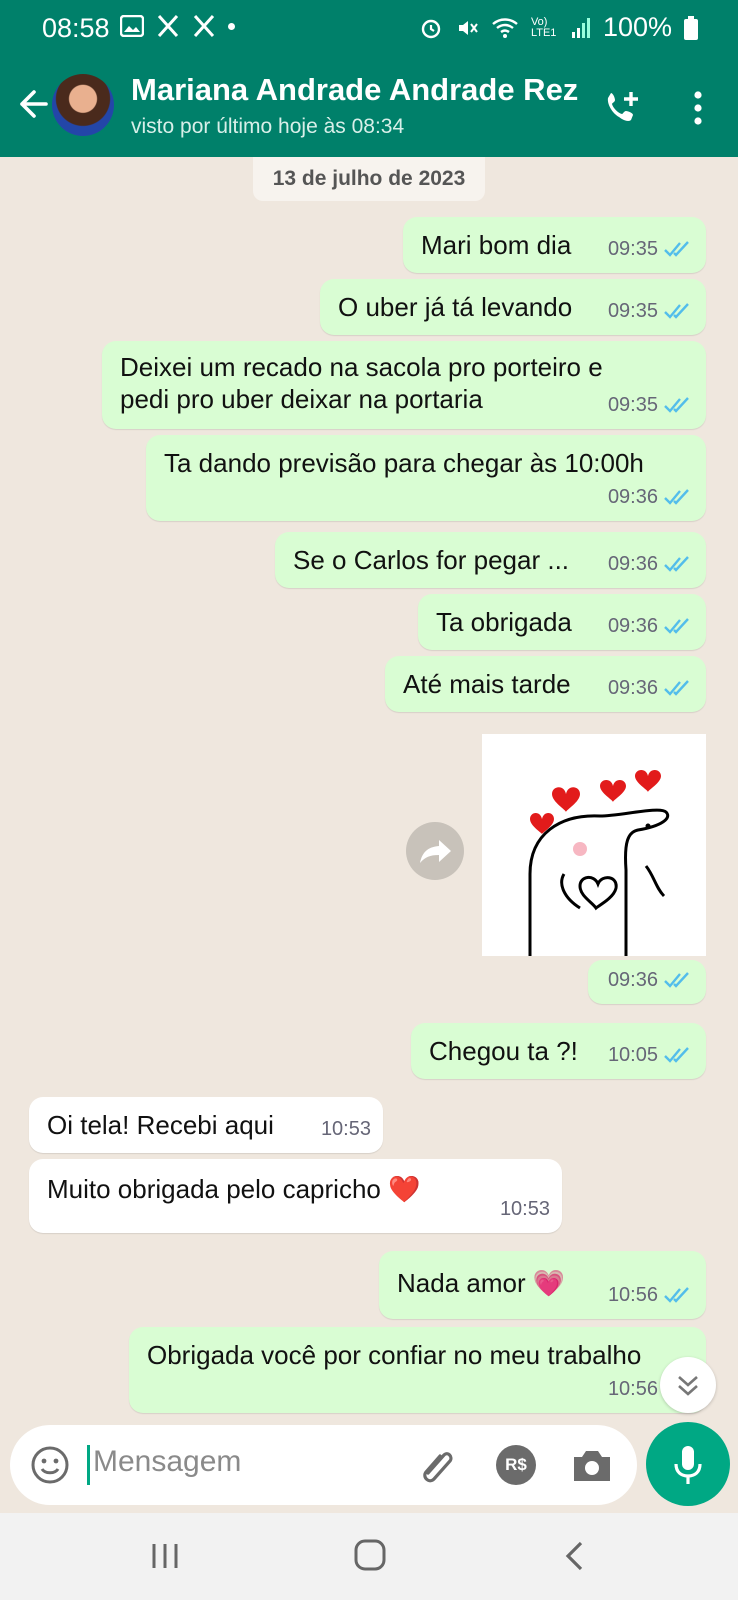 Image resolution: width=738 pixels, height=1600 pixels. I want to click on voice-message-button, so click(688, 1464).